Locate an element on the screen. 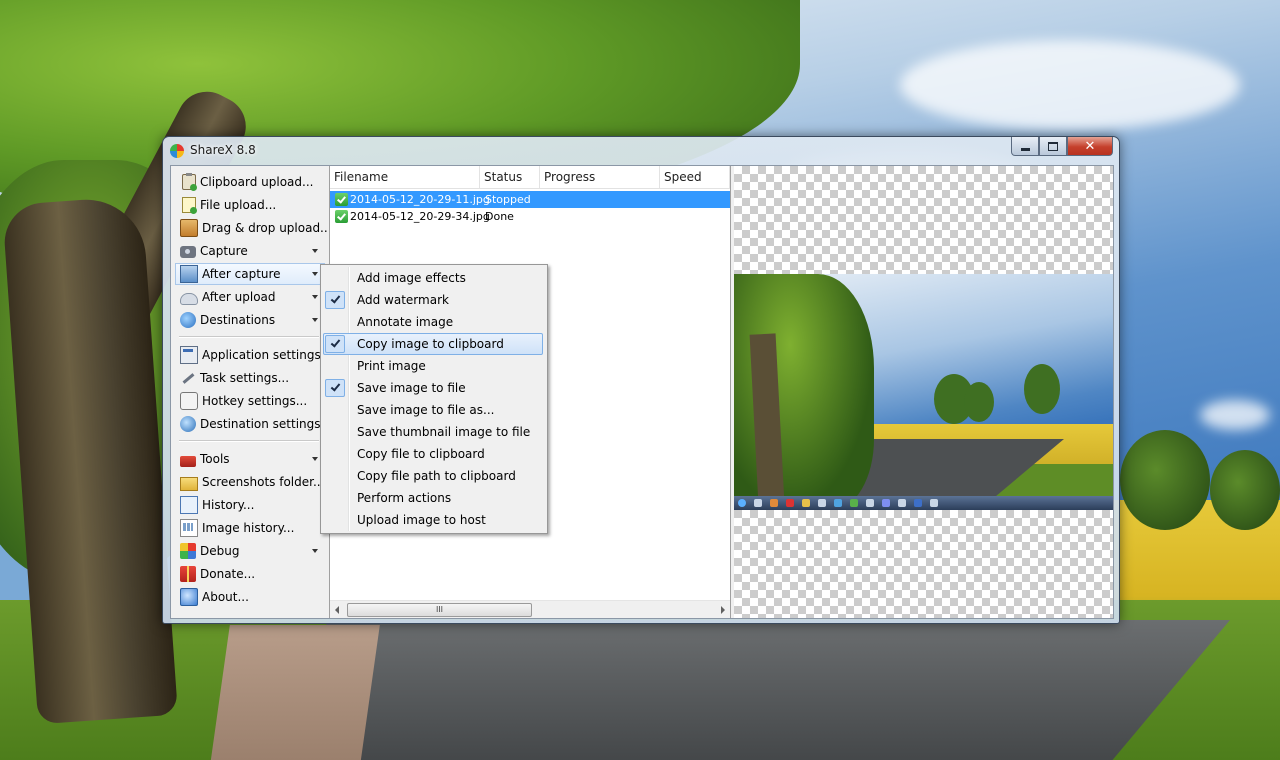 This screenshot has width=1280, height=760. maximize-button is located at coordinates (1053, 146).